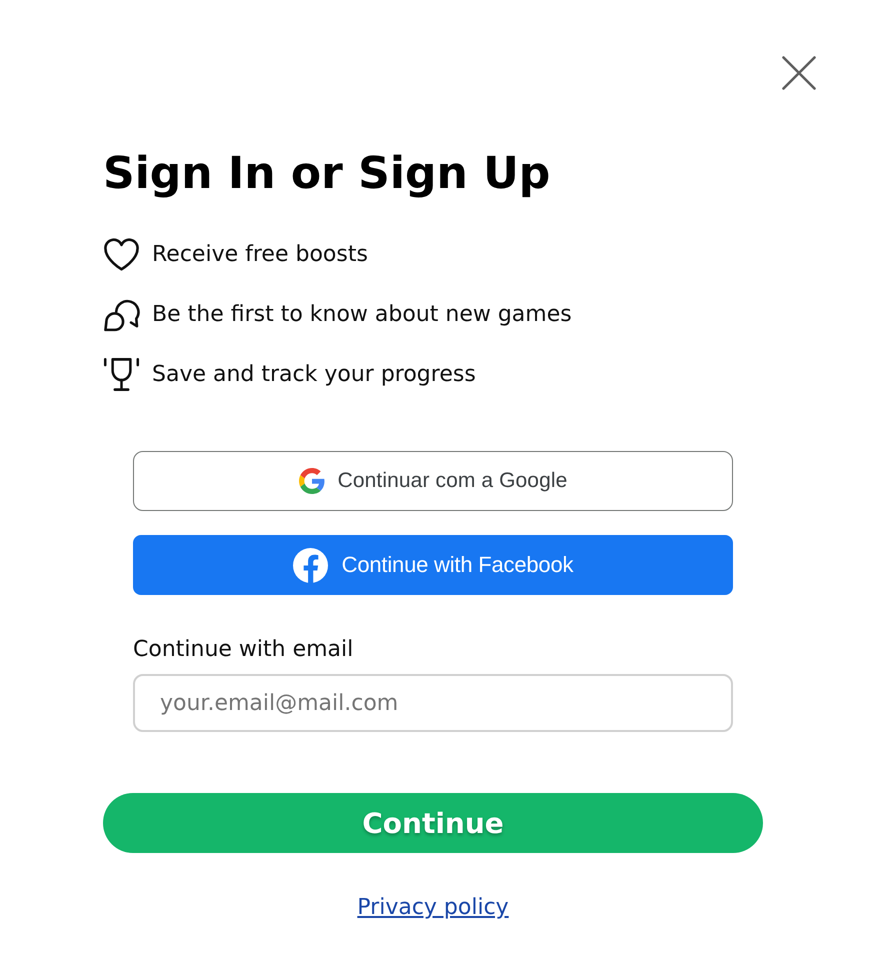 The width and height of the screenshot is (870, 962). What do you see at coordinates (311, 481) in the screenshot?
I see `google-icon` at bounding box center [311, 481].